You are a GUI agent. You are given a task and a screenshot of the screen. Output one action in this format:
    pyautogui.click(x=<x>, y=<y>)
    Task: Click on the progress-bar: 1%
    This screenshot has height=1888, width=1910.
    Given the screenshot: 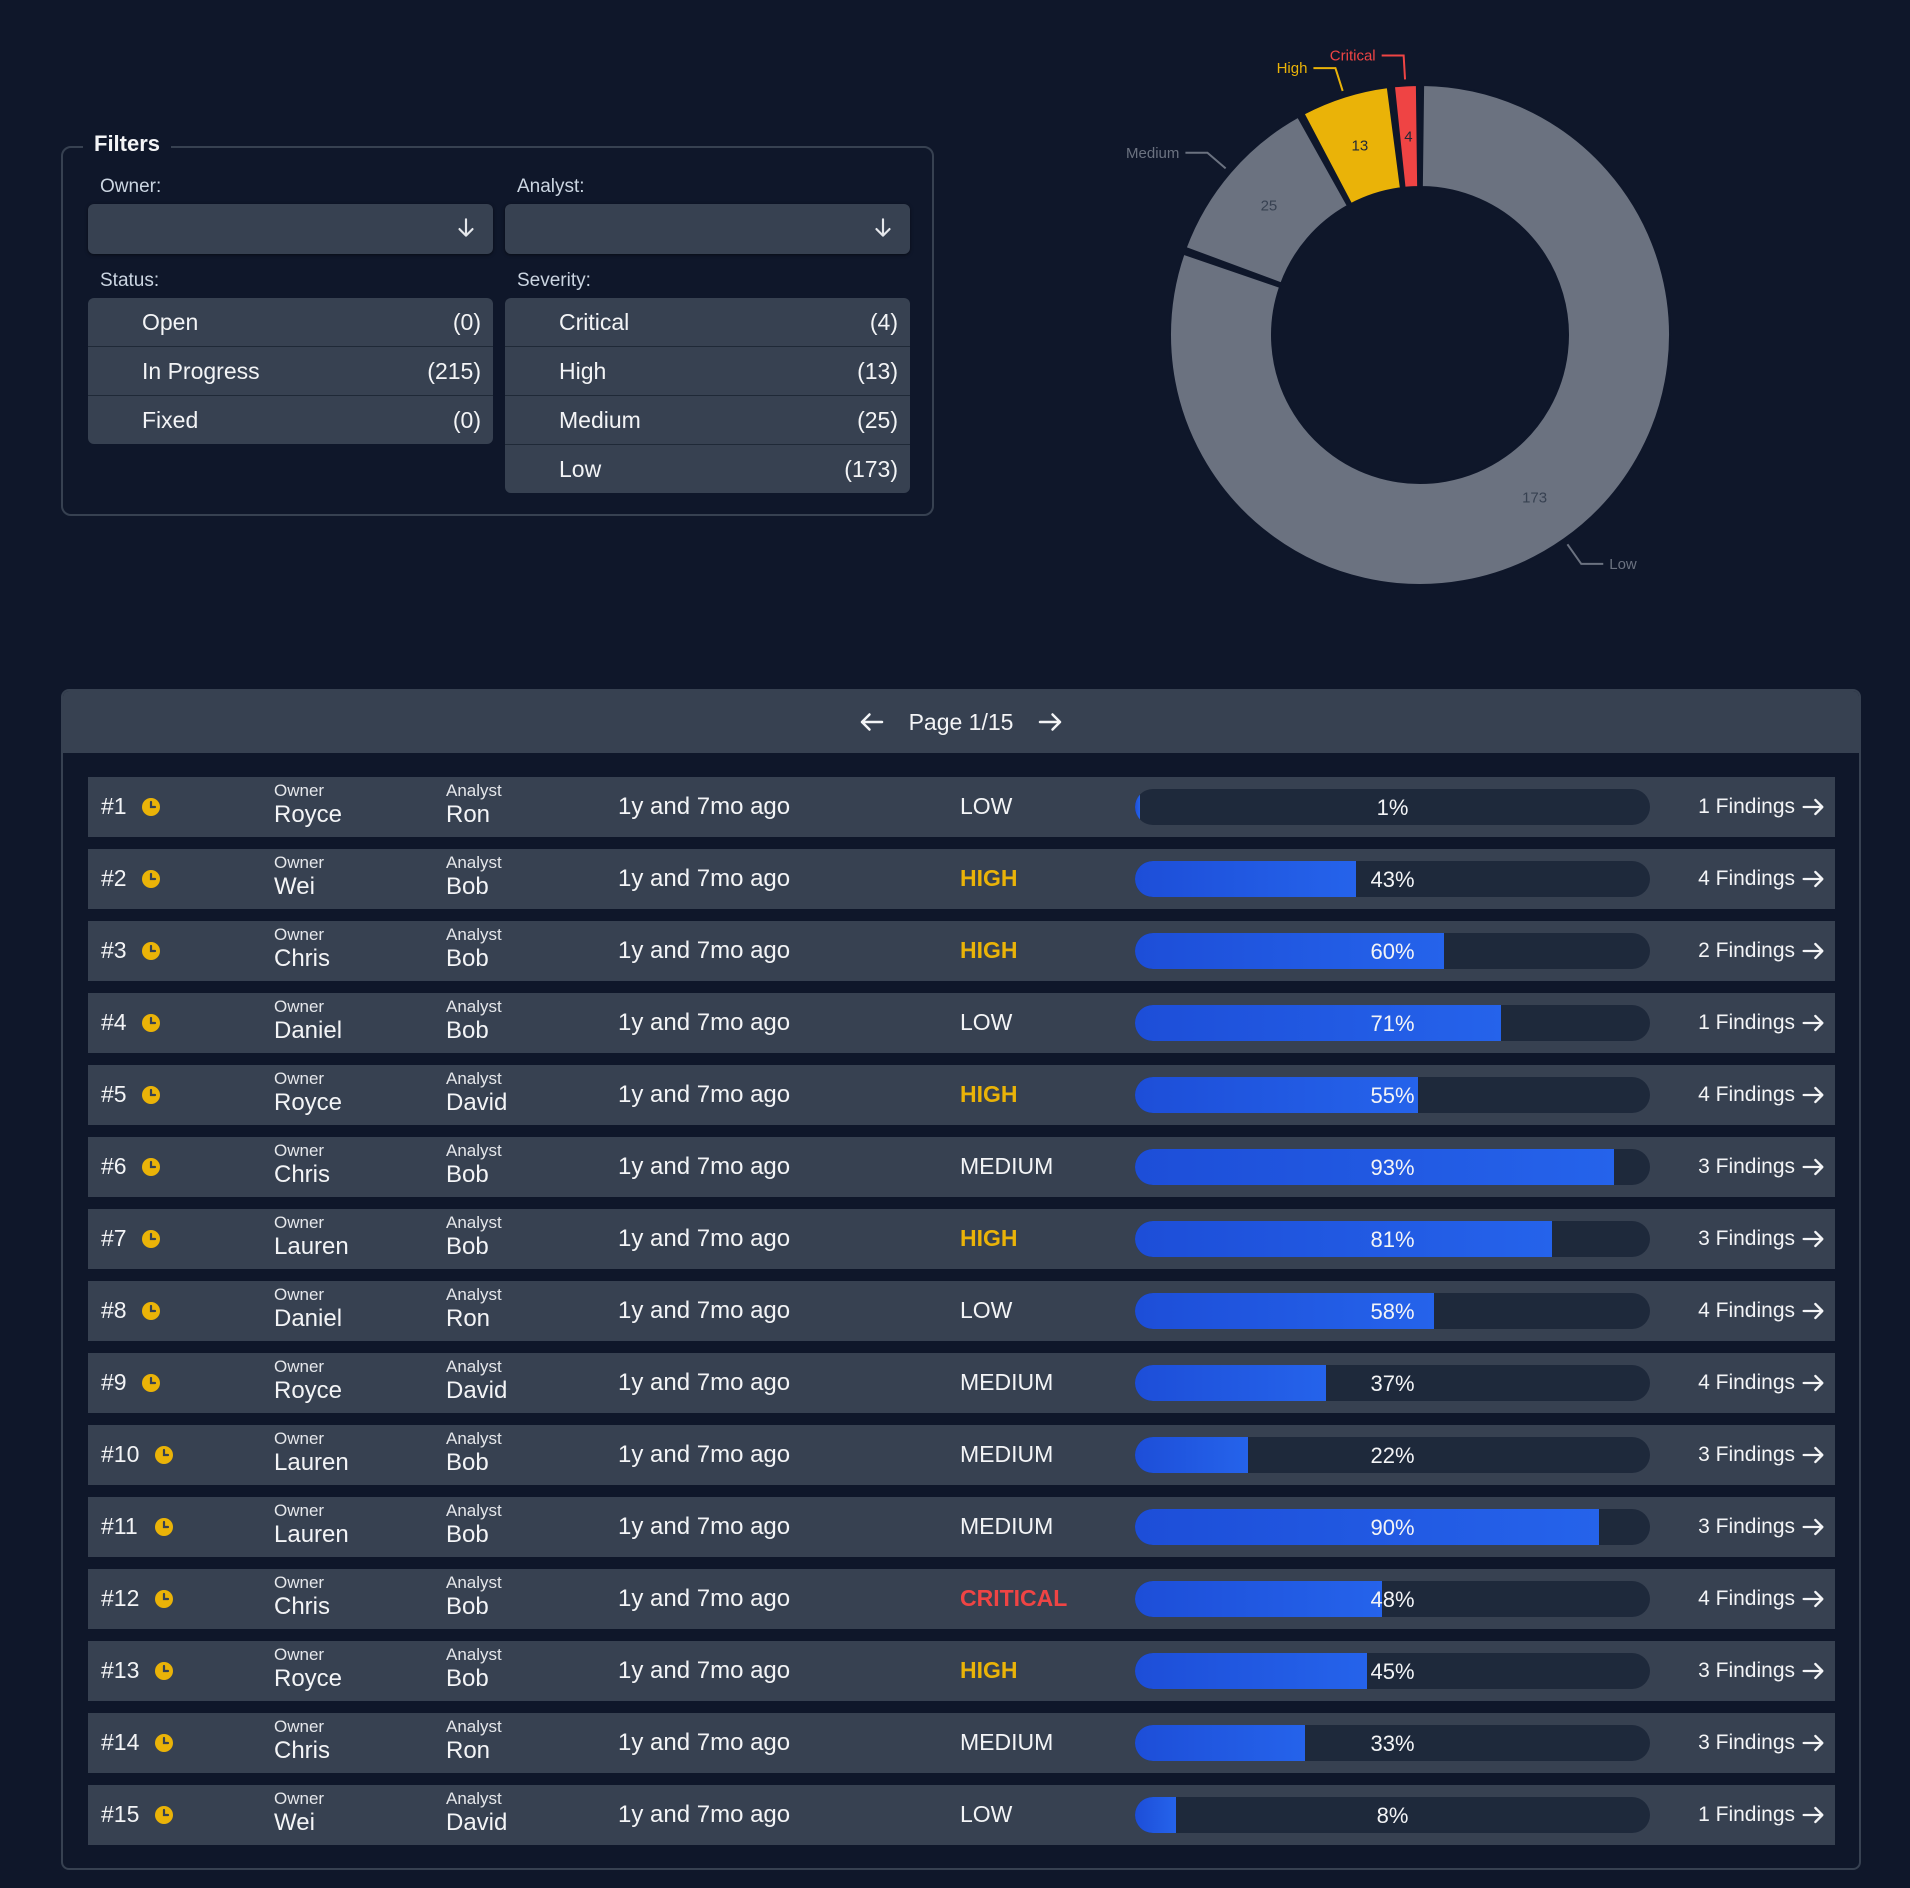 What is the action you would take?
    pyautogui.click(x=1392, y=807)
    